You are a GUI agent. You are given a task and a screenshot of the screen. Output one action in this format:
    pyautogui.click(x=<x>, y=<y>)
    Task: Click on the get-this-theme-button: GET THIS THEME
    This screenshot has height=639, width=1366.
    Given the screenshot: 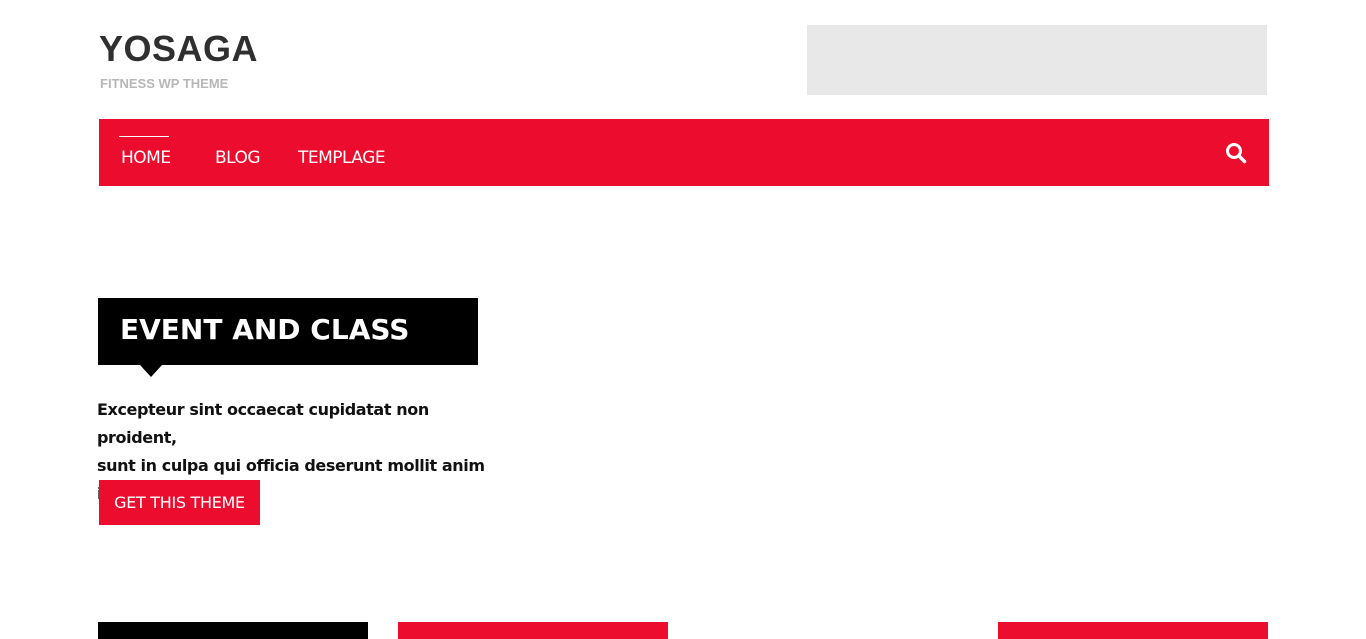 What is the action you would take?
    pyautogui.click(x=179, y=502)
    